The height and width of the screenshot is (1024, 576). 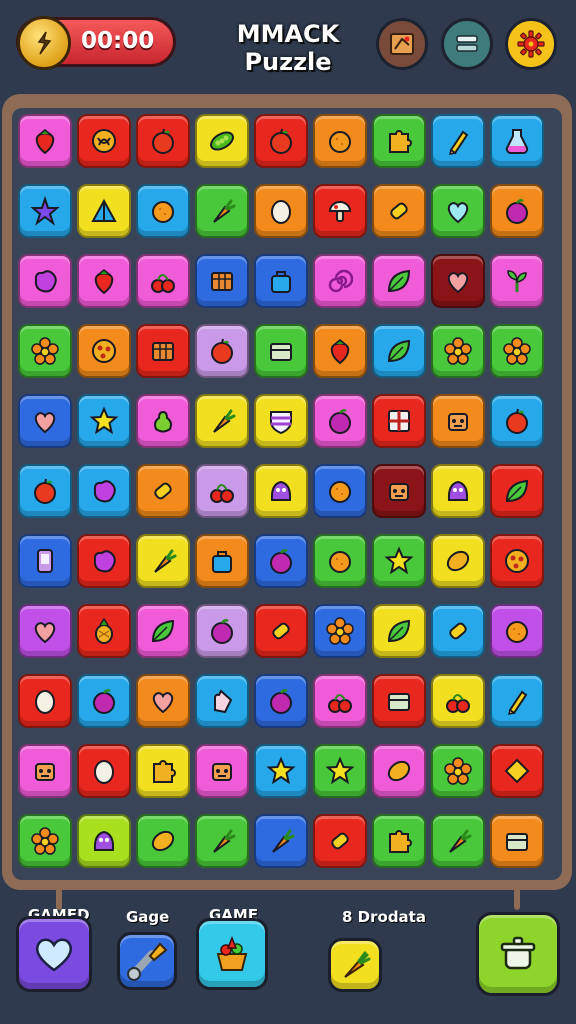 What do you see at coordinates (458, 211) in the screenshot?
I see `tile-heart-gem` at bounding box center [458, 211].